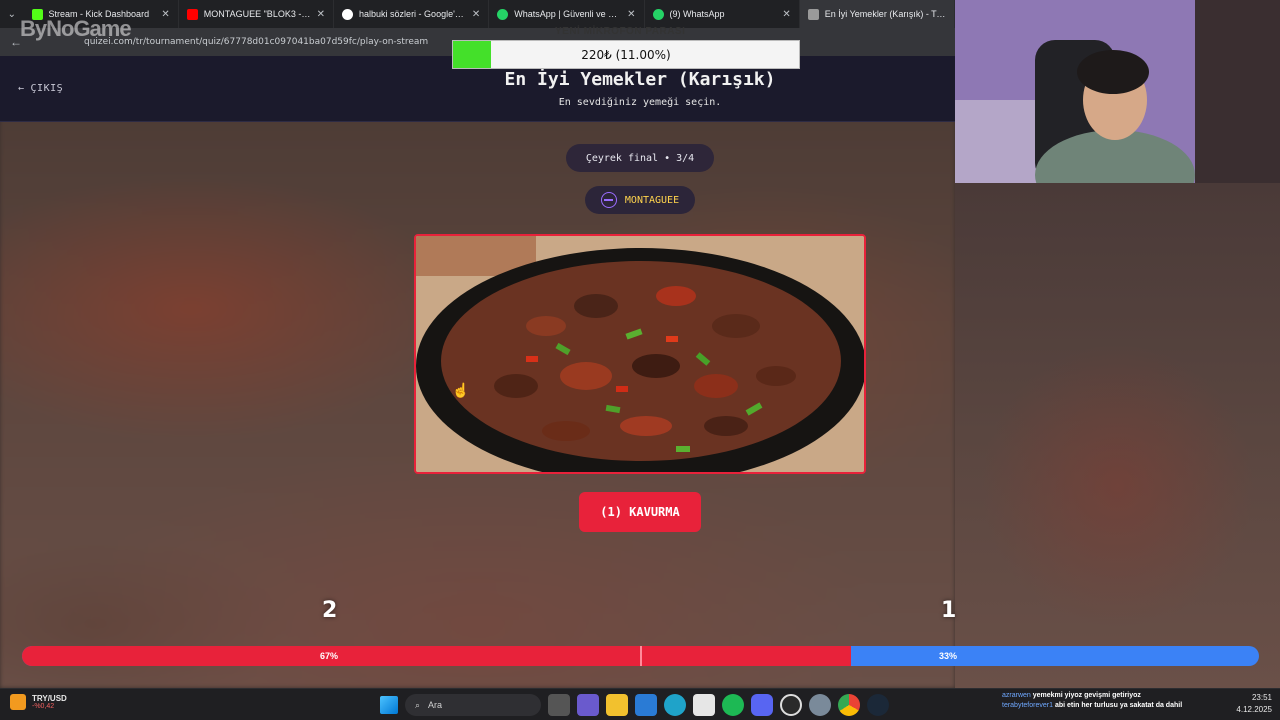 The image size is (1280, 720). What do you see at coordinates (192, 14) in the screenshot?
I see `youtube-icon` at bounding box center [192, 14].